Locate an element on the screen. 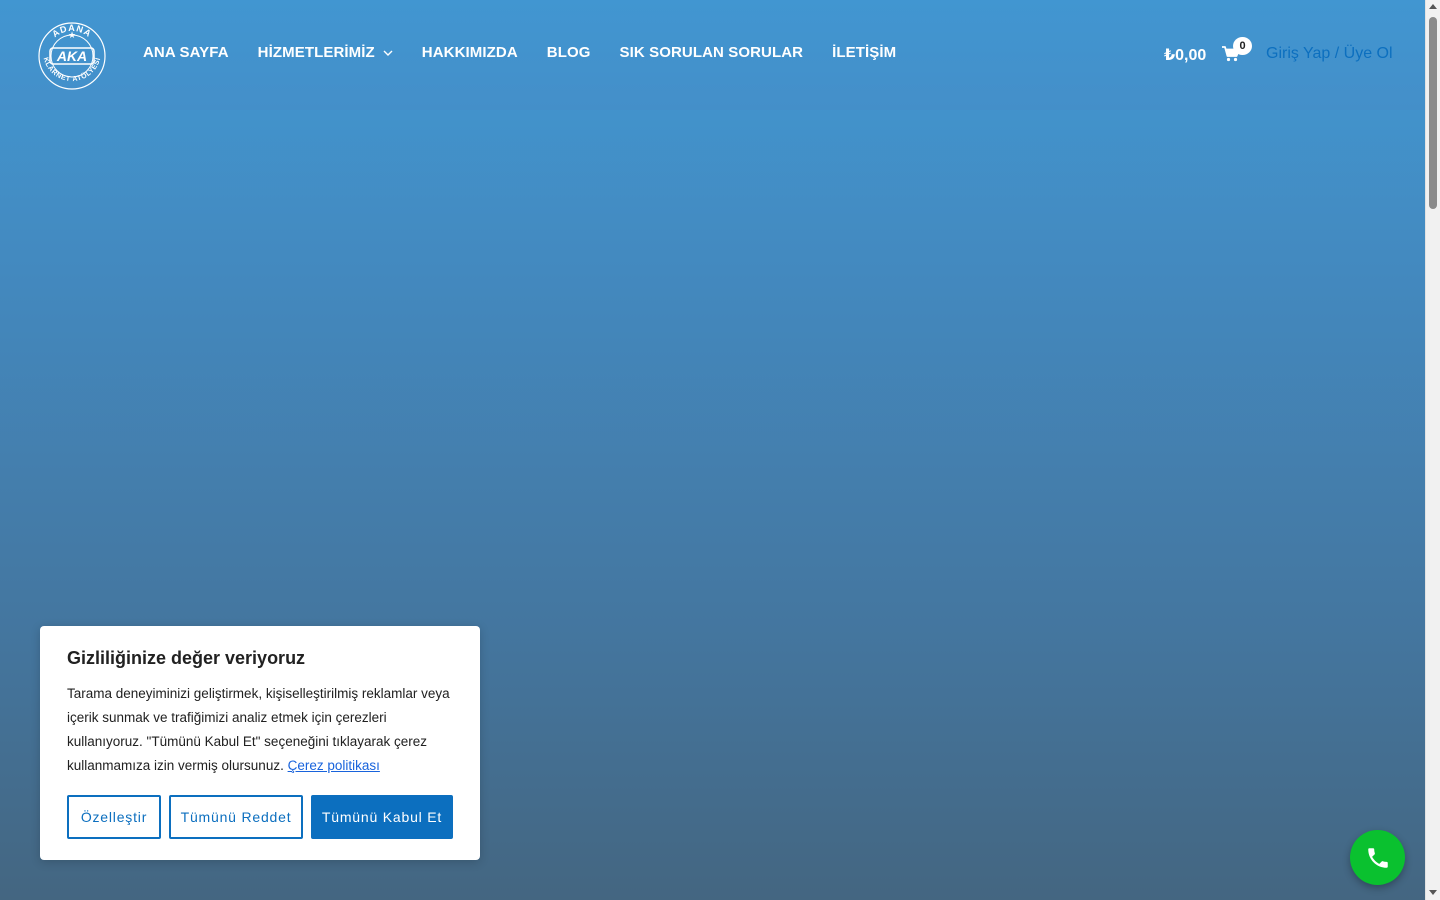 This screenshot has width=1440, height=900. nav-services: HİZMETLERİMİZ is located at coordinates (325, 52).